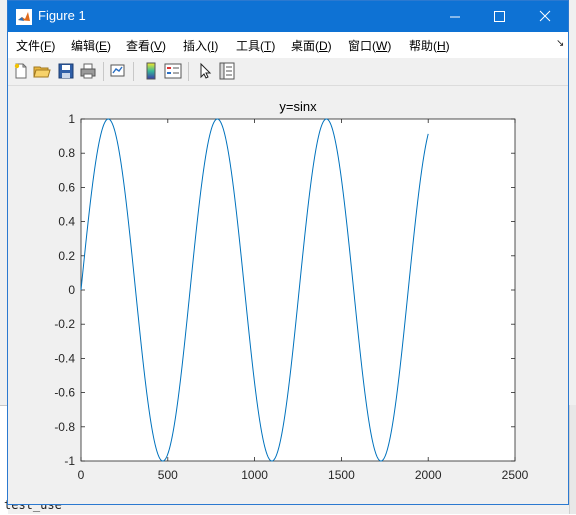  What do you see at coordinates (205, 71) in the screenshot?
I see `select-arrow-icon` at bounding box center [205, 71].